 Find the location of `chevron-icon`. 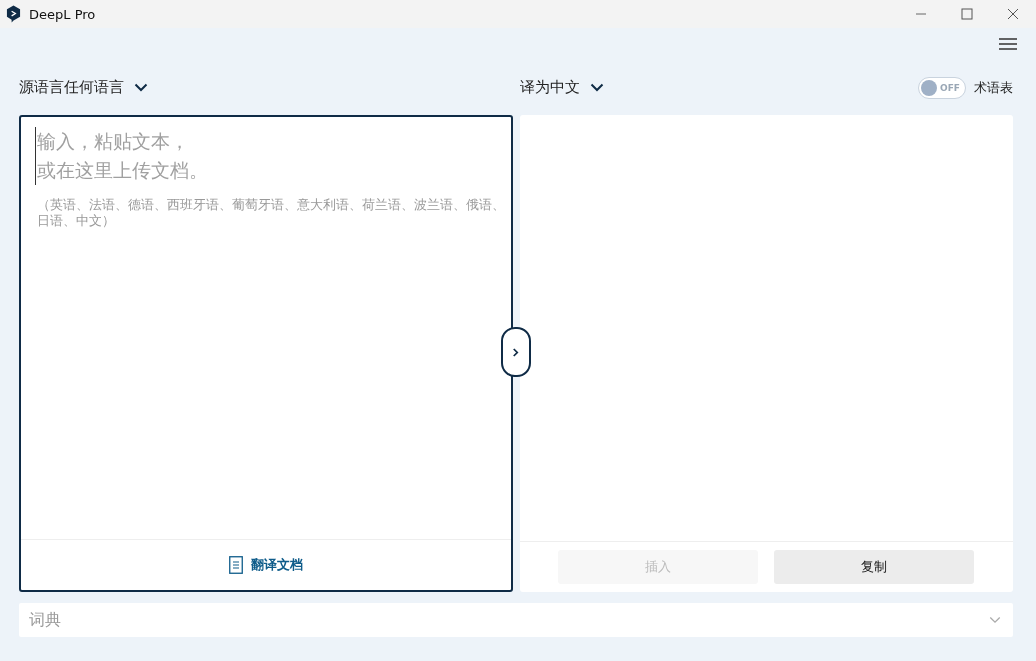

chevron-icon is located at coordinates (995, 620).